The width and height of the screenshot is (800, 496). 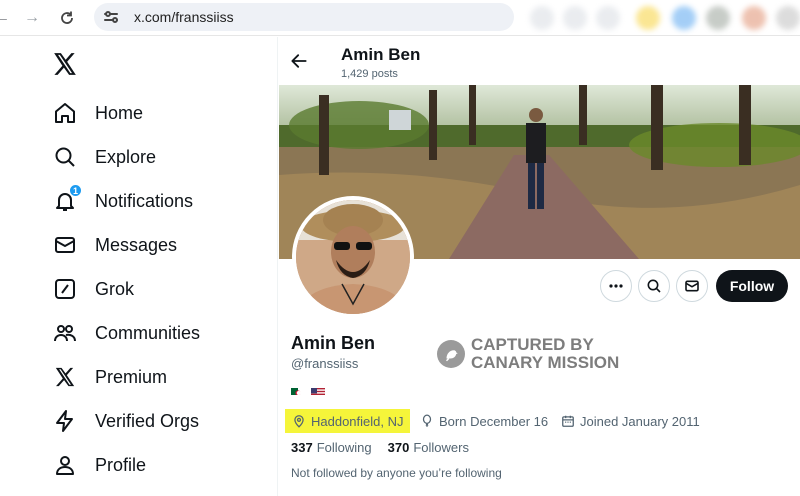 I want to click on sidebar-item-explore: Explore, so click(x=104, y=157).